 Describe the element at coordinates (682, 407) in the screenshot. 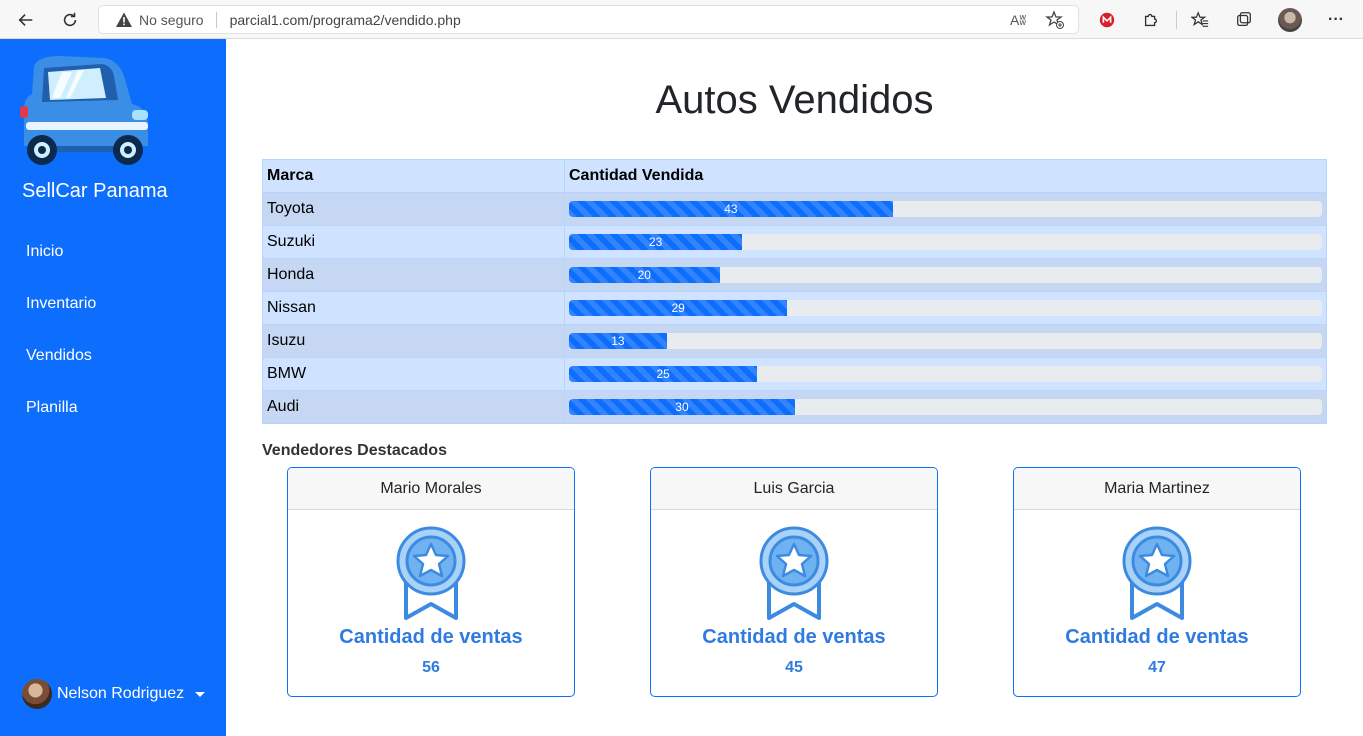

I see `progress-bar: 30` at that location.